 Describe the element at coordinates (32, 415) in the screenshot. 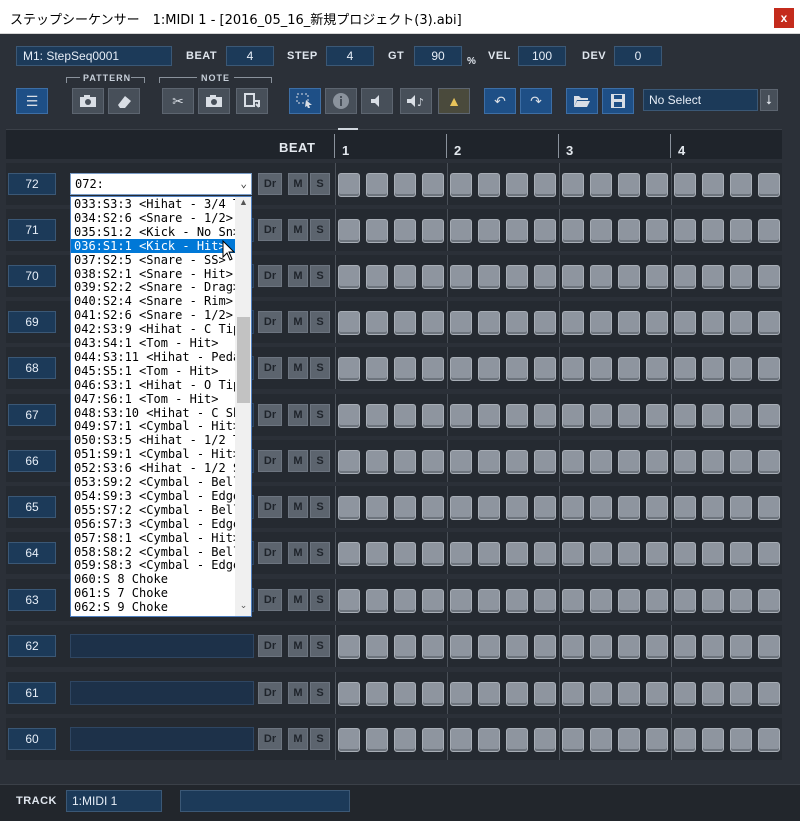

I see `note-number: 67` at that location.